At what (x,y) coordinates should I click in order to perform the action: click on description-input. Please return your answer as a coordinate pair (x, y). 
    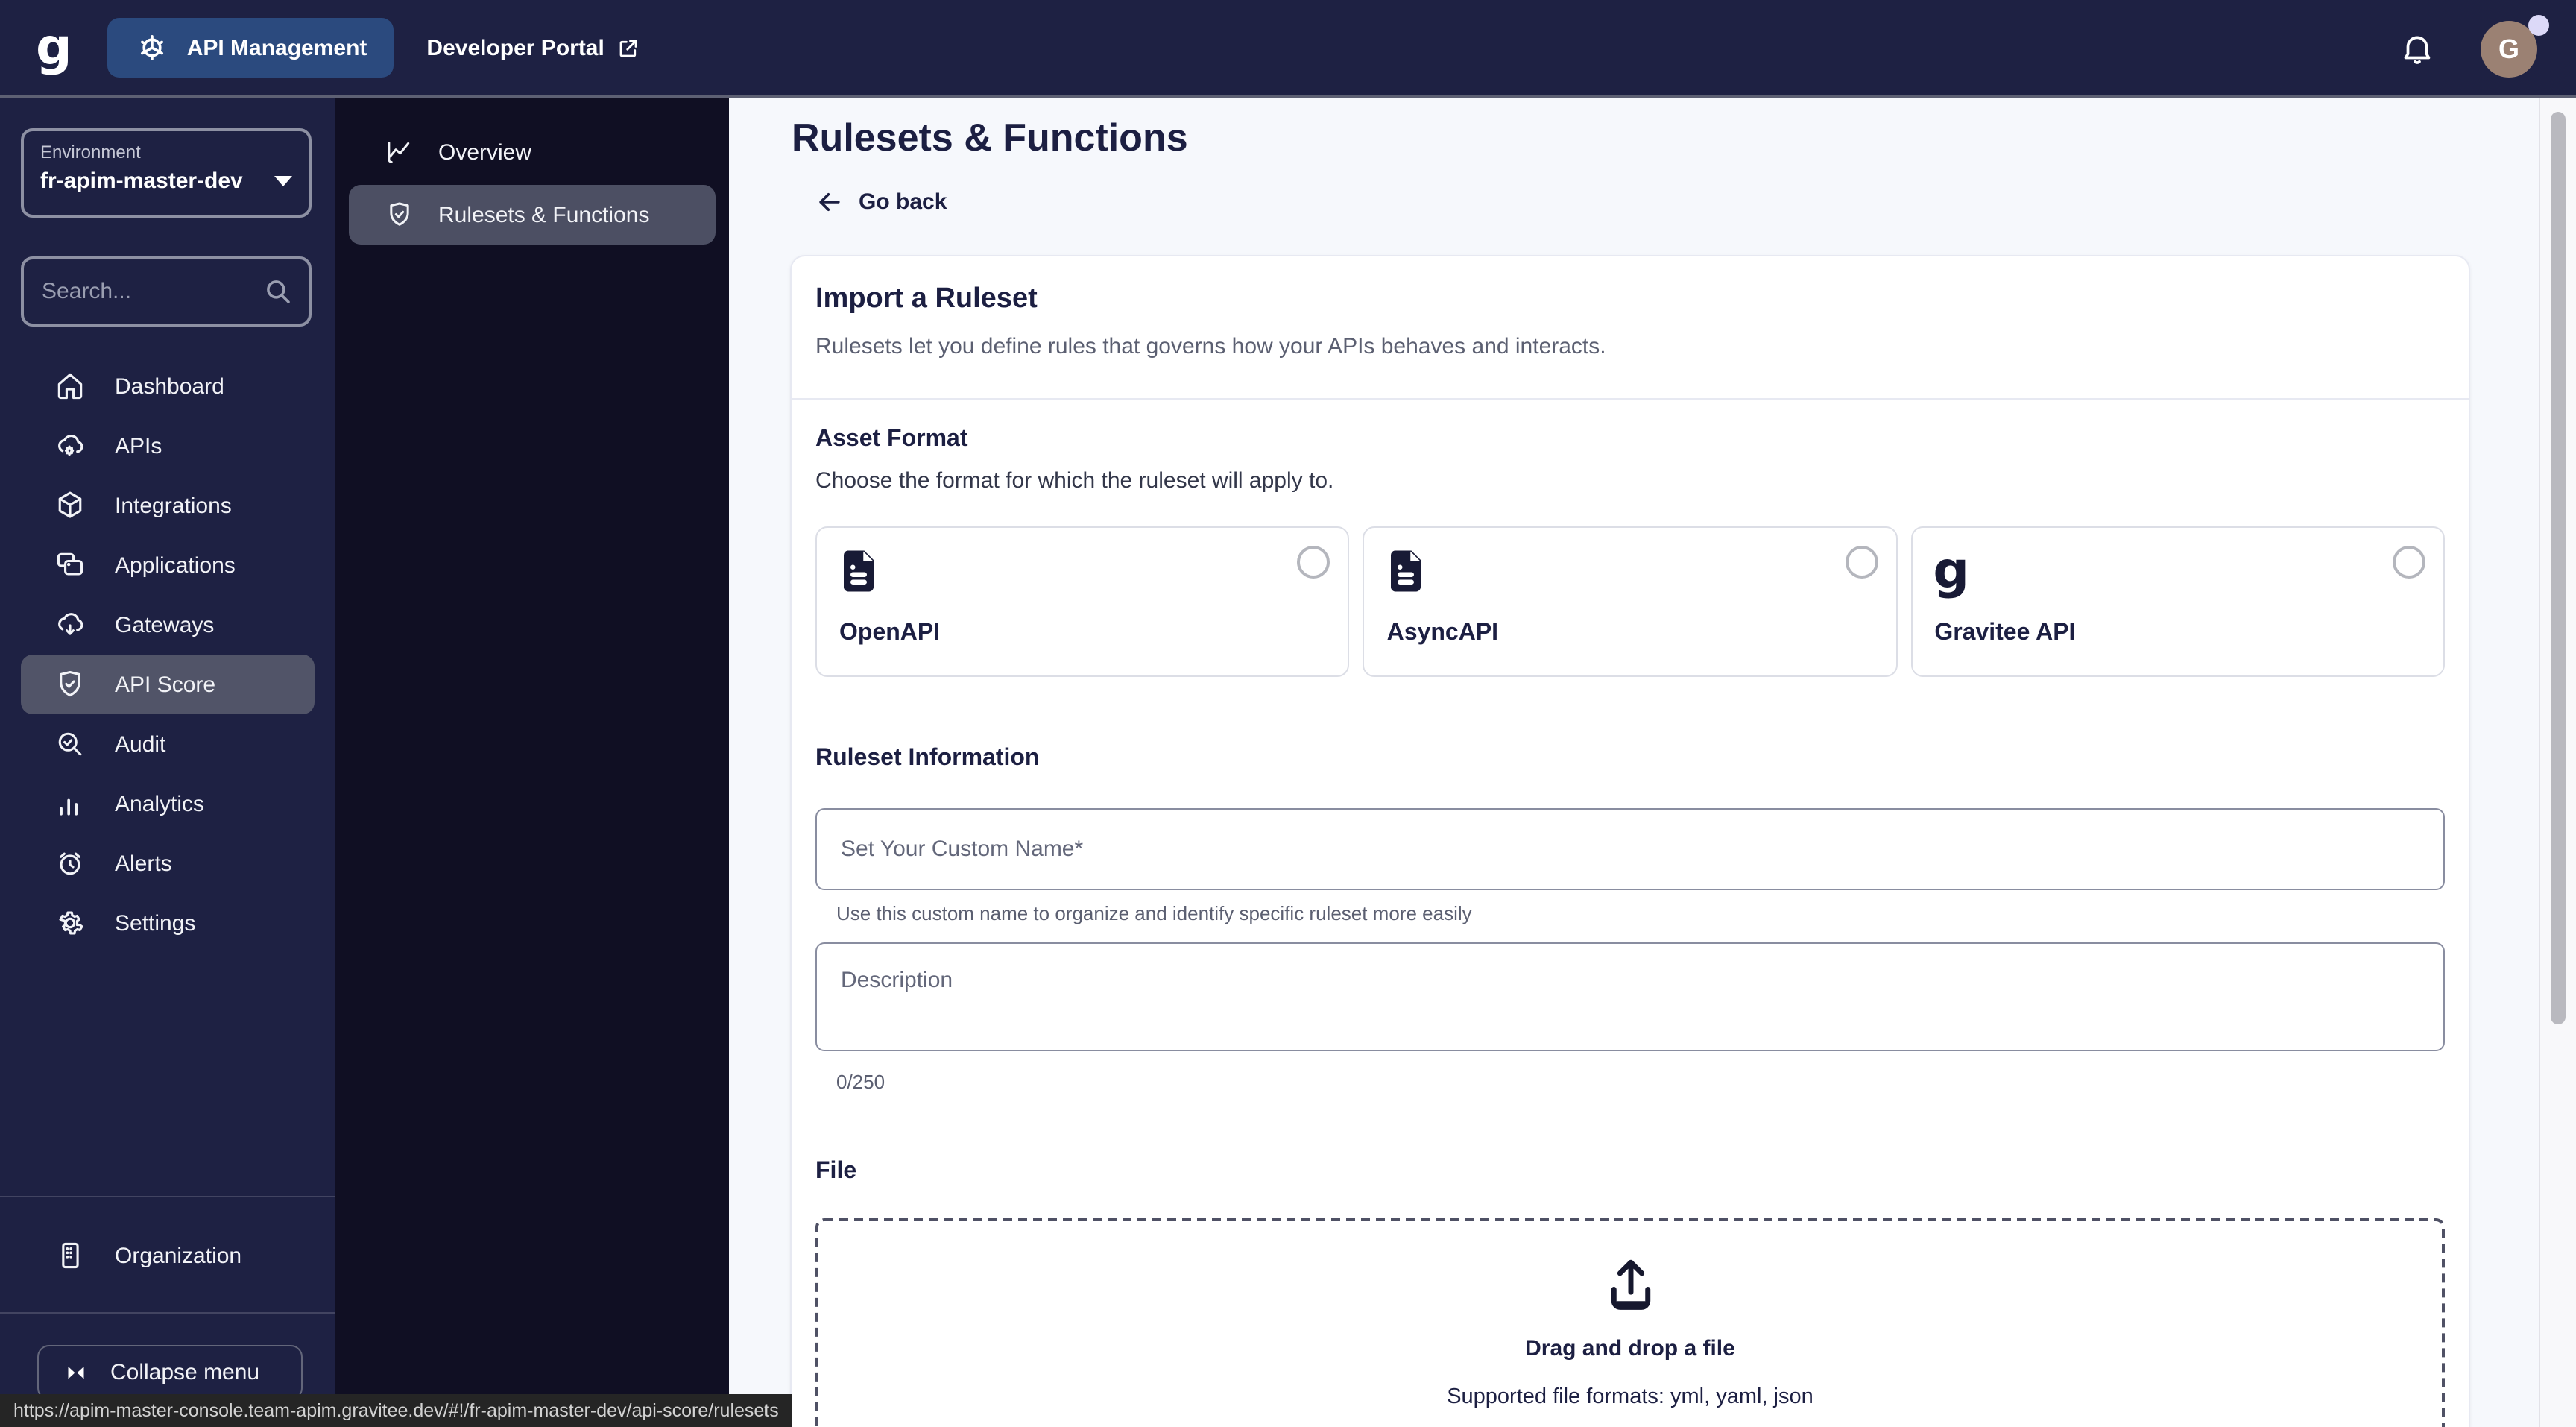
    Looking at the image, I should click on (1630, 997).